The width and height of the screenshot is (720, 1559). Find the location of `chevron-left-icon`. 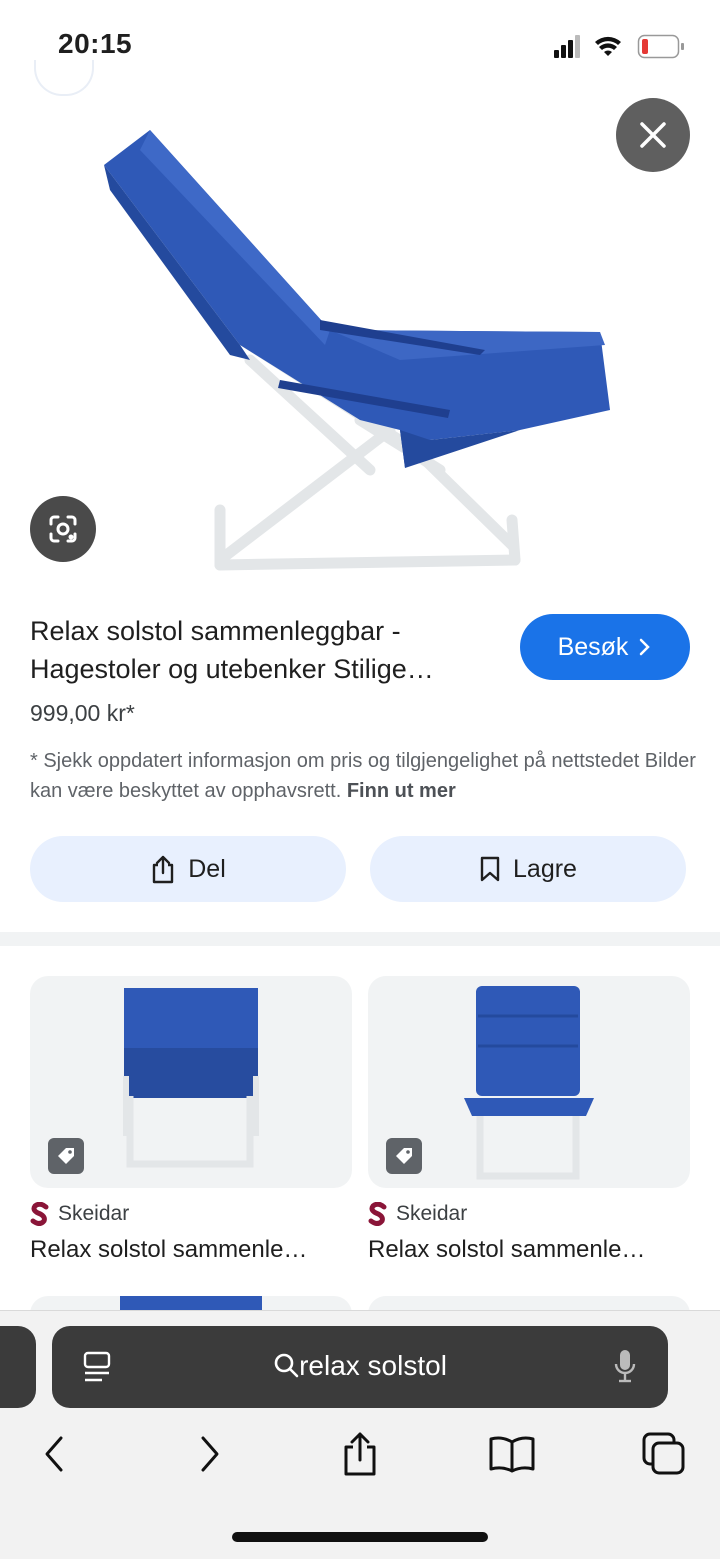

chevron-left-icon is located at coordinates (54, 1454).